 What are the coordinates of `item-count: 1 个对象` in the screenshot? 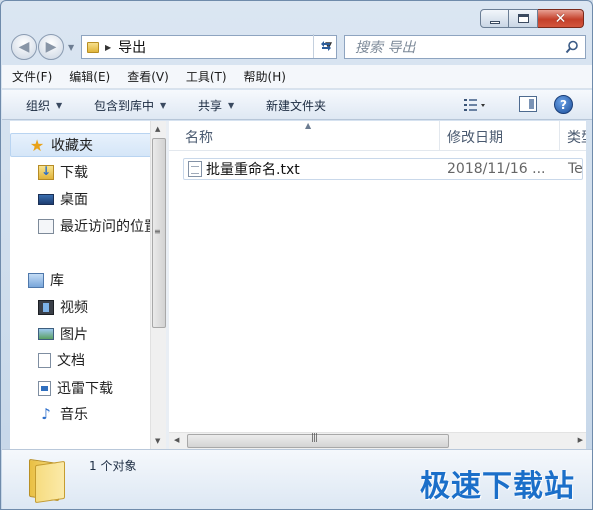 It's located at (113, 466).